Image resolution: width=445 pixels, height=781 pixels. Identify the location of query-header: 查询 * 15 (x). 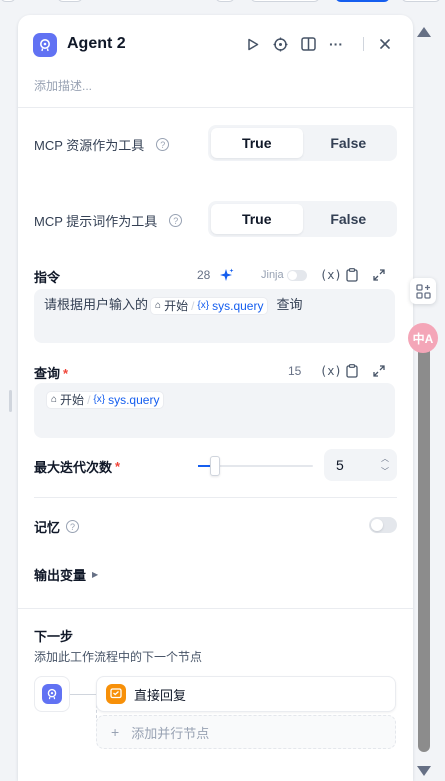
(215, 371).